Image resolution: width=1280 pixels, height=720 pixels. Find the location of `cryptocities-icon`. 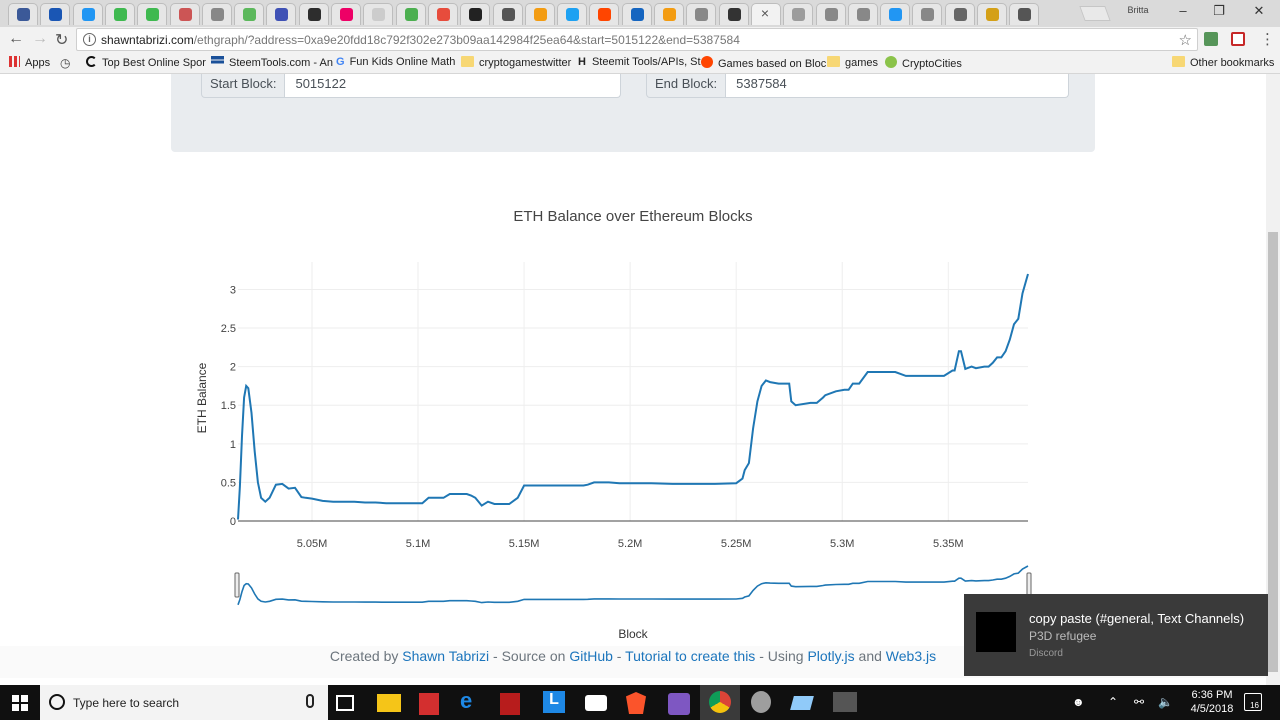

cryptocities-icon is located at coordinates (891, 62).